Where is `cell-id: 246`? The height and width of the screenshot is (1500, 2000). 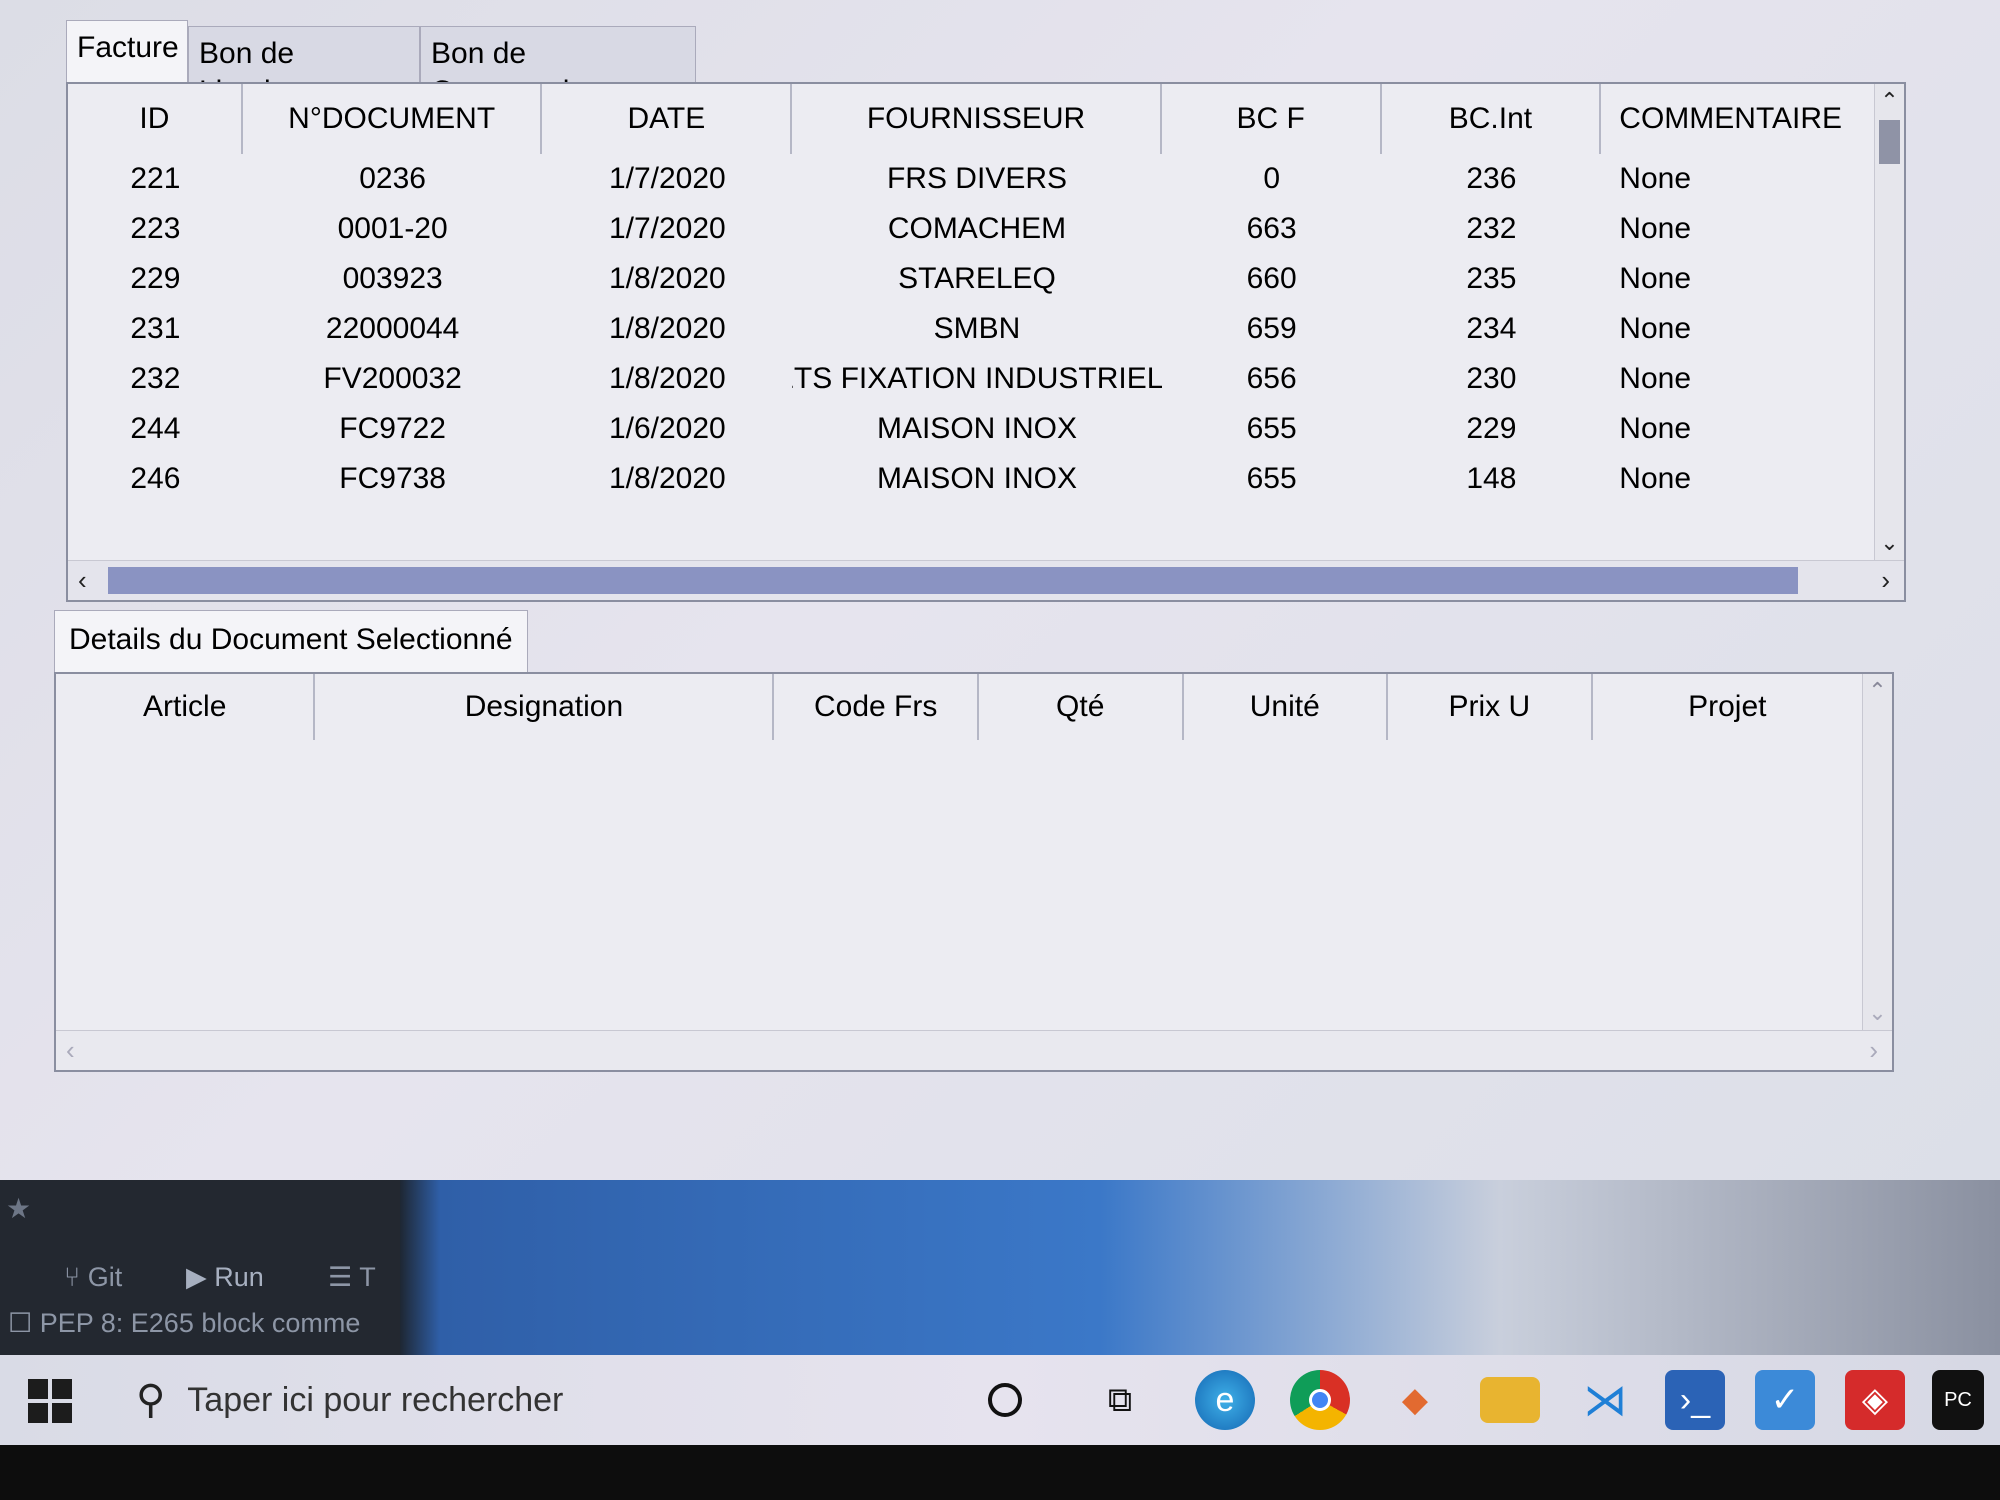
cell-id: 246 is located at coordinates (155, 478).